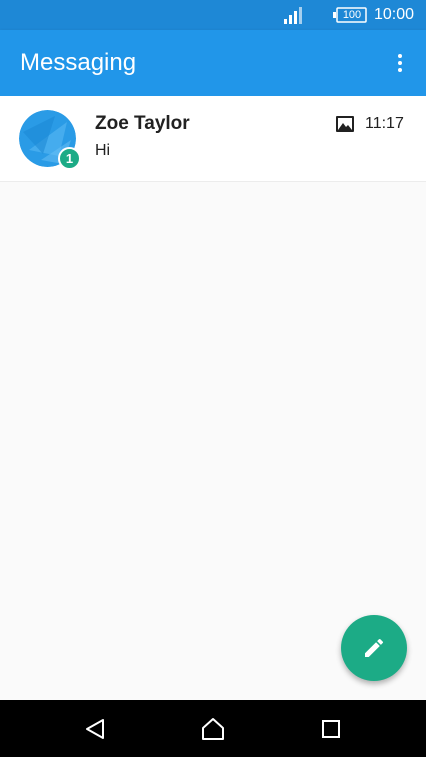 This screenshot has width=426, height=757. What do you see at coordinates (142, 123) in the screenshot?
I see `contact-name: Zoe Taylor` at bounding box center [142, 123].